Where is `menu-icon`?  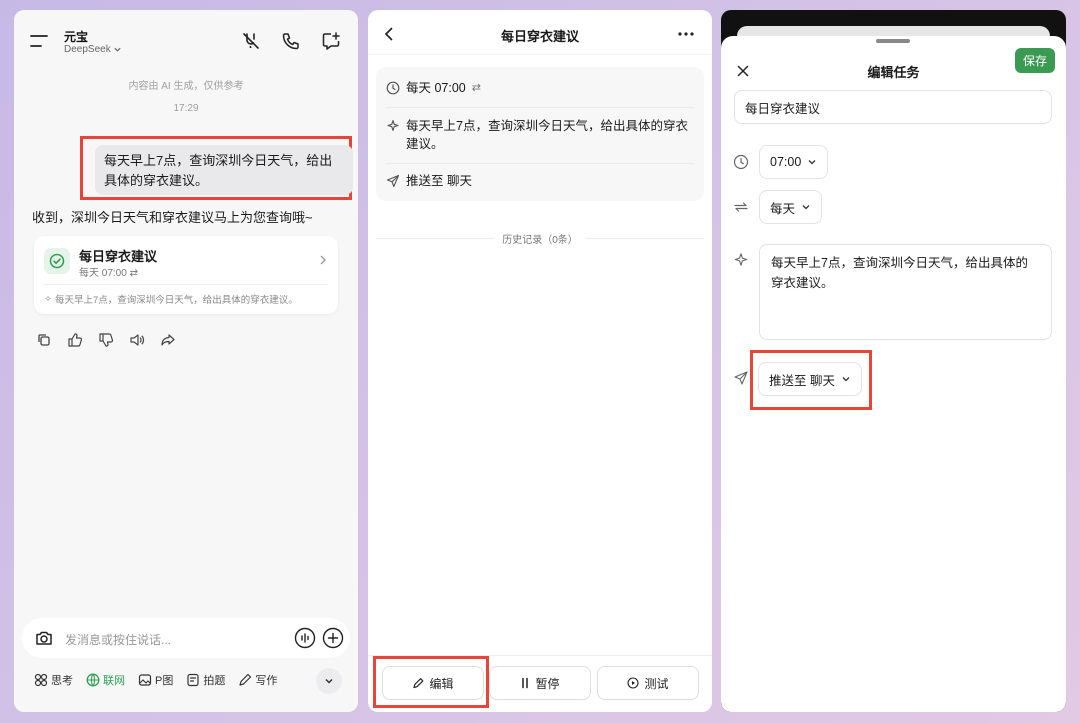
menu-icon is located at coordinates (39, 41).